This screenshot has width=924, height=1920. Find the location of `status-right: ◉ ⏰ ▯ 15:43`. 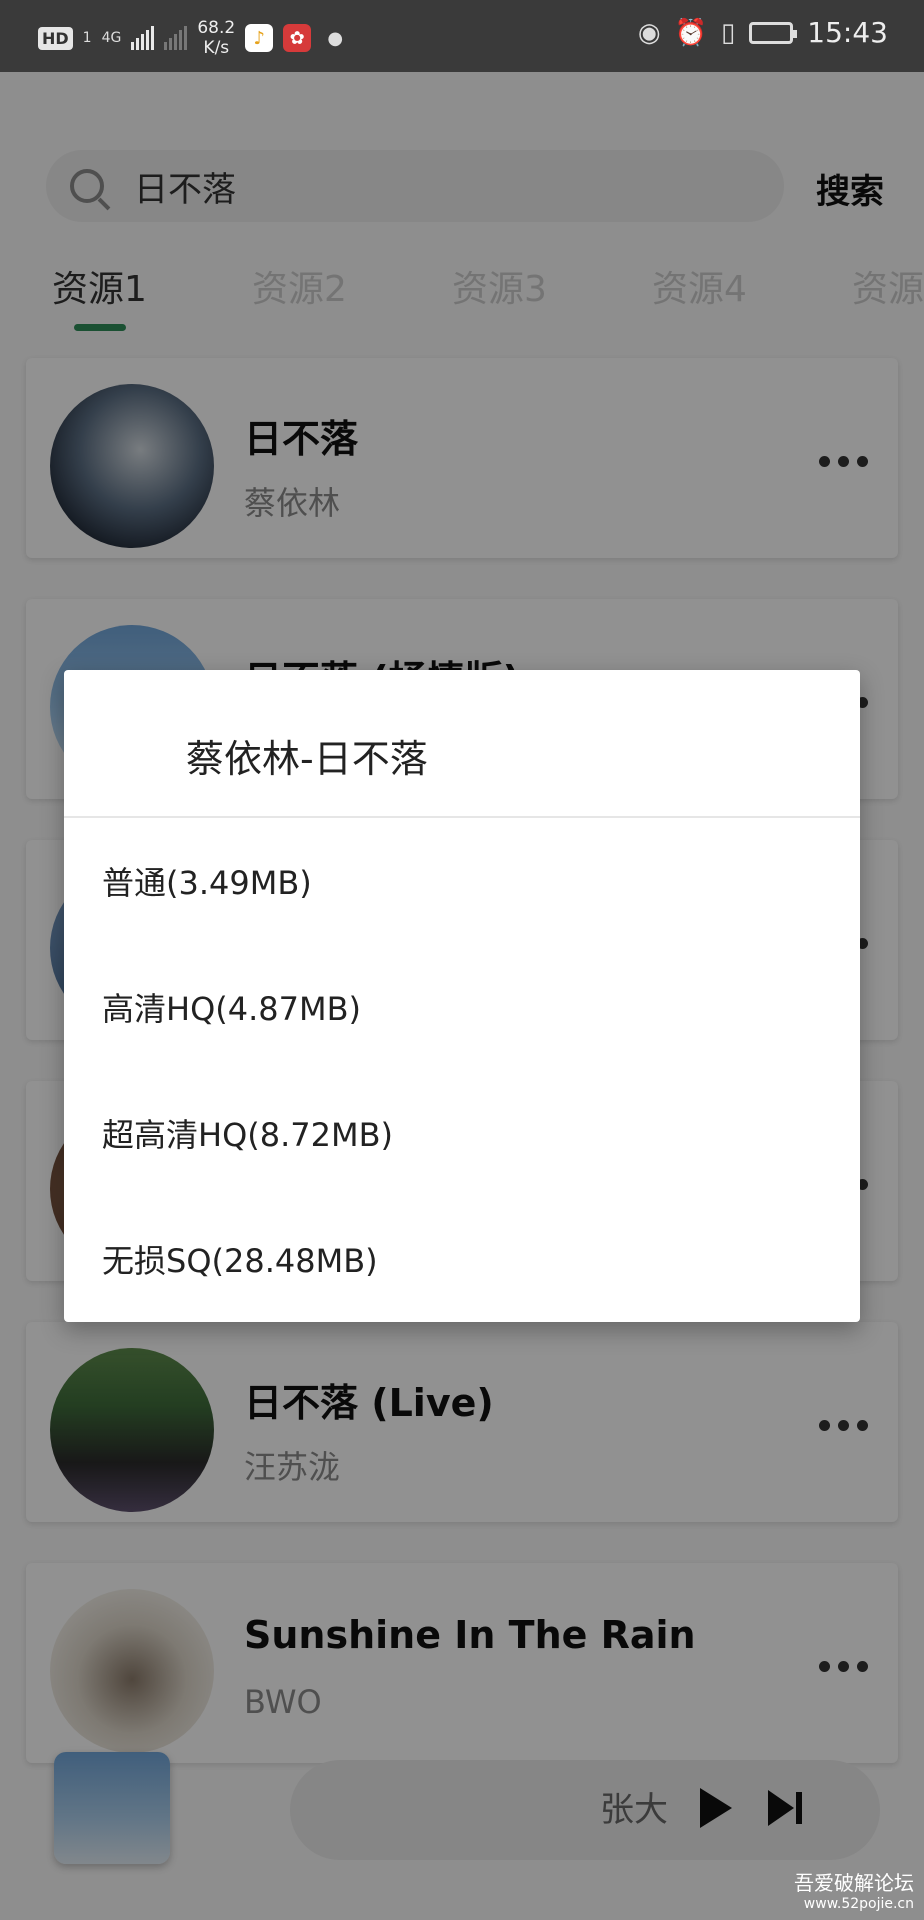

status-right: ◉ ⏰ ▯ 15:43 is located at coordinates (763, 32).